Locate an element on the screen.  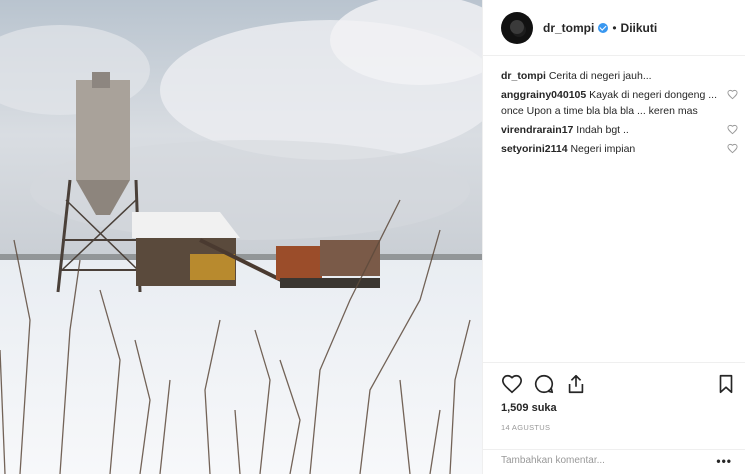
comment-username: anggrainy040105 is located at coordinates (543, 95).